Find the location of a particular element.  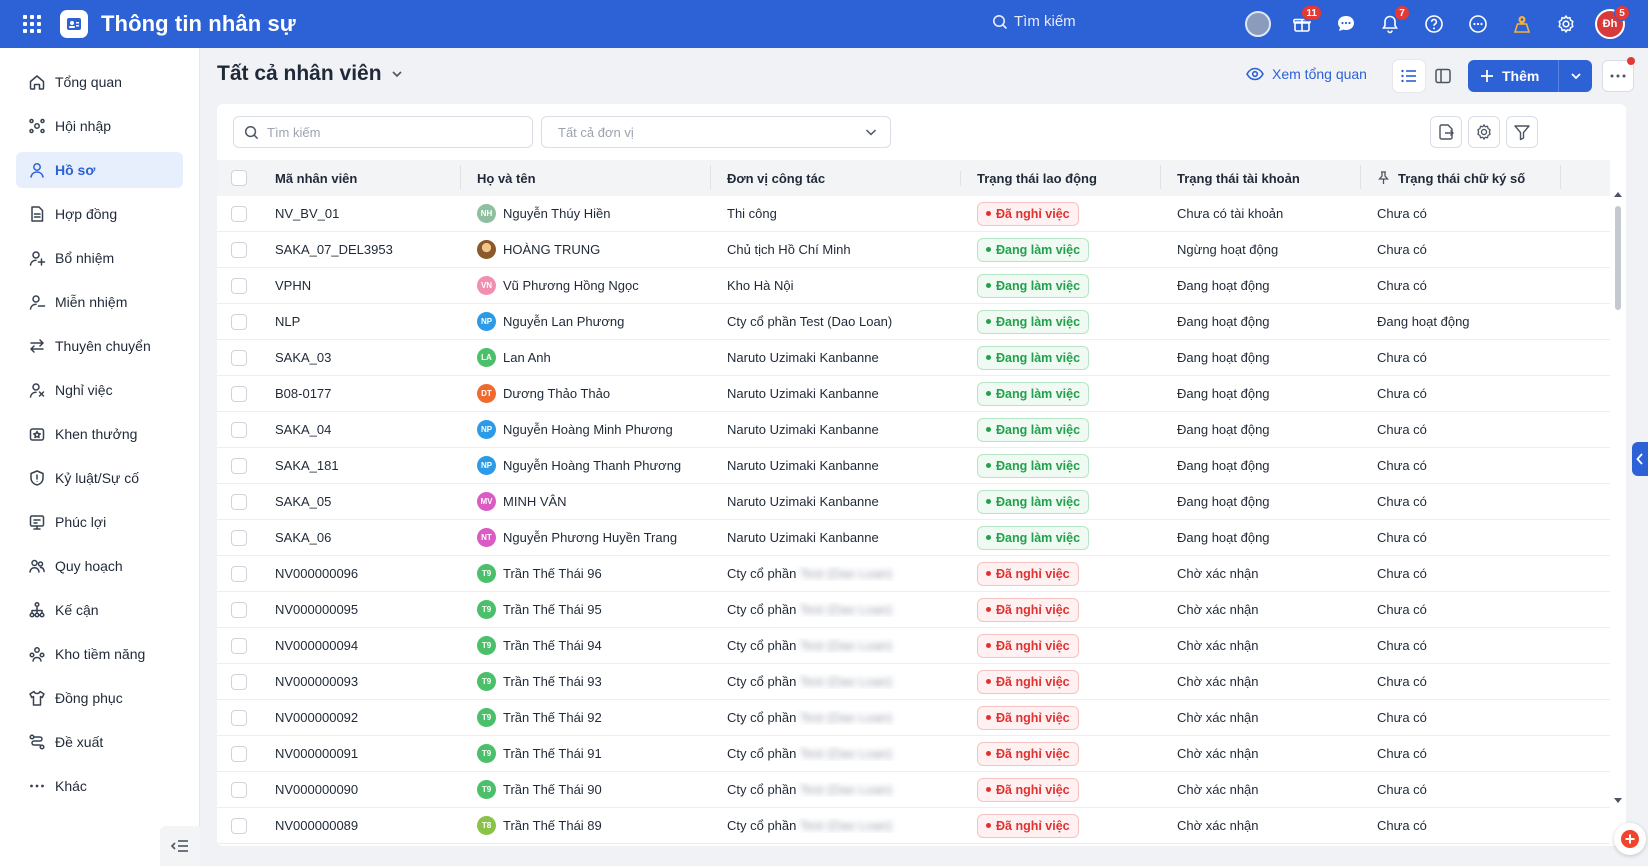

employee-name-cell: T9 Trần Thế Thái 91 is located at coordinates (586, 753).